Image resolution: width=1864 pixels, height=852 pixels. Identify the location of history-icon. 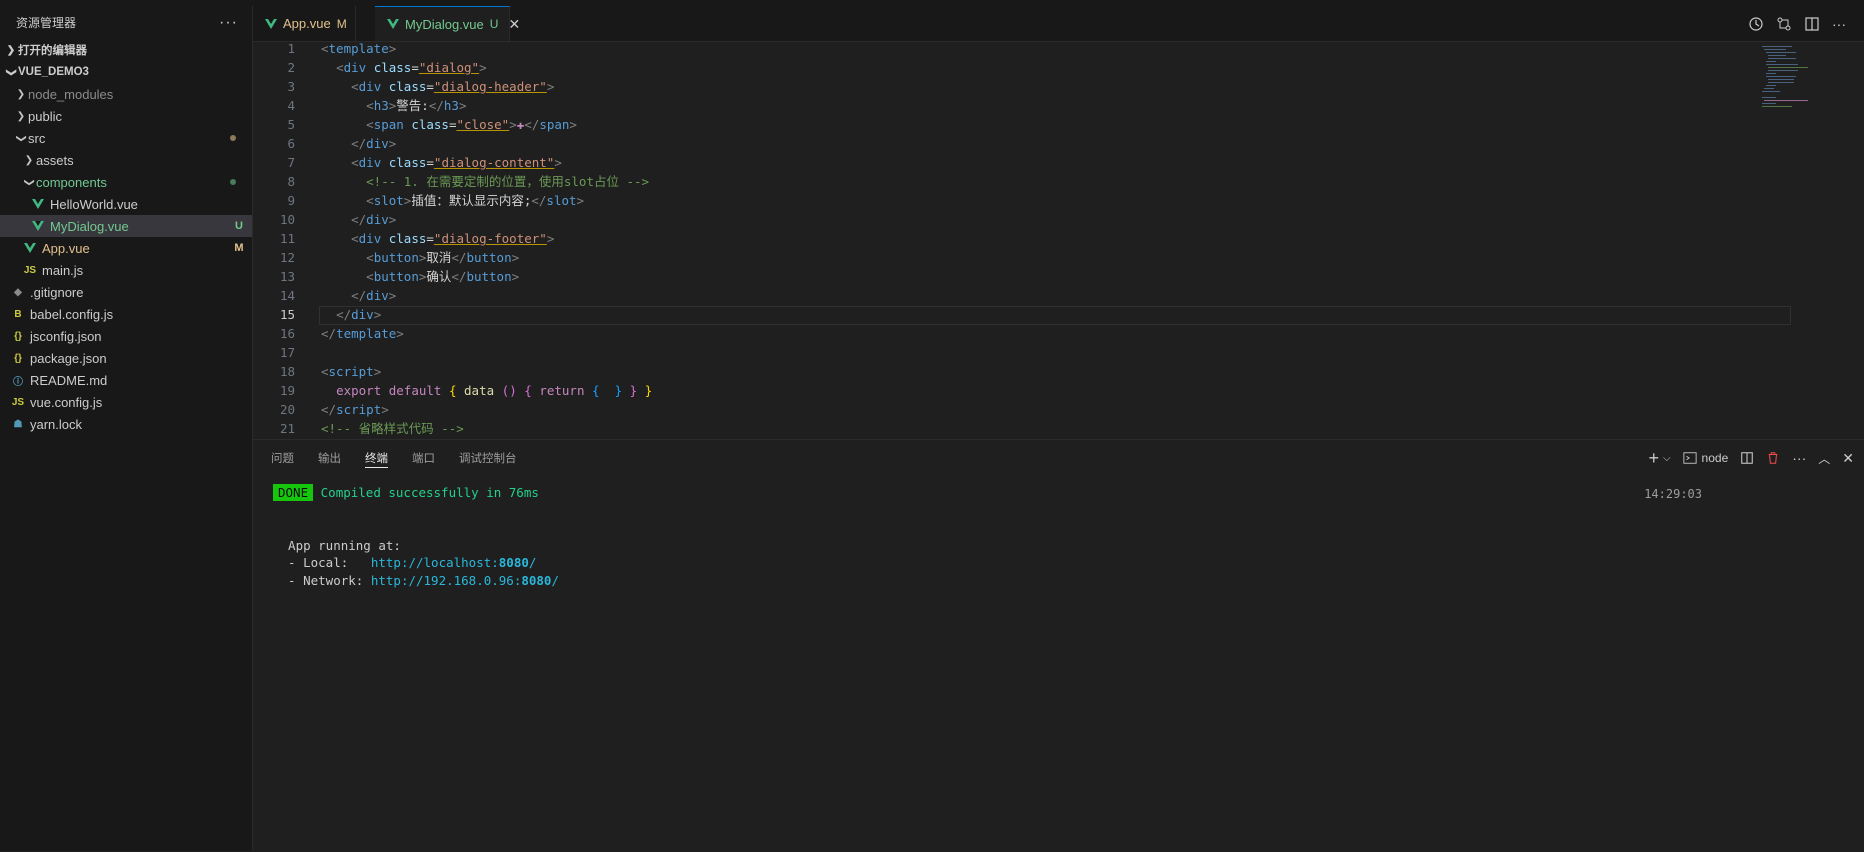
(1756, 24).